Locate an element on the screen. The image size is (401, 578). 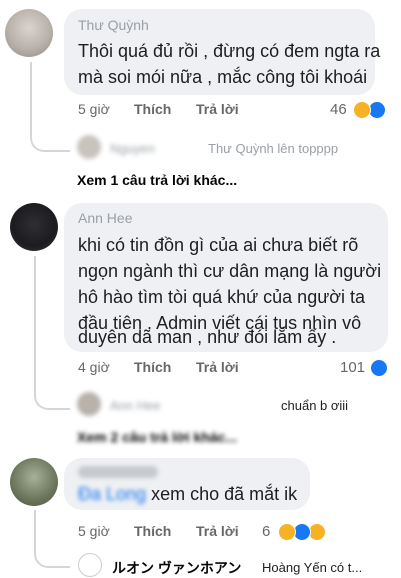
comment-text-line: hô hào tìm tòi quá khứ của người ta is located at coordinates (222, 297).